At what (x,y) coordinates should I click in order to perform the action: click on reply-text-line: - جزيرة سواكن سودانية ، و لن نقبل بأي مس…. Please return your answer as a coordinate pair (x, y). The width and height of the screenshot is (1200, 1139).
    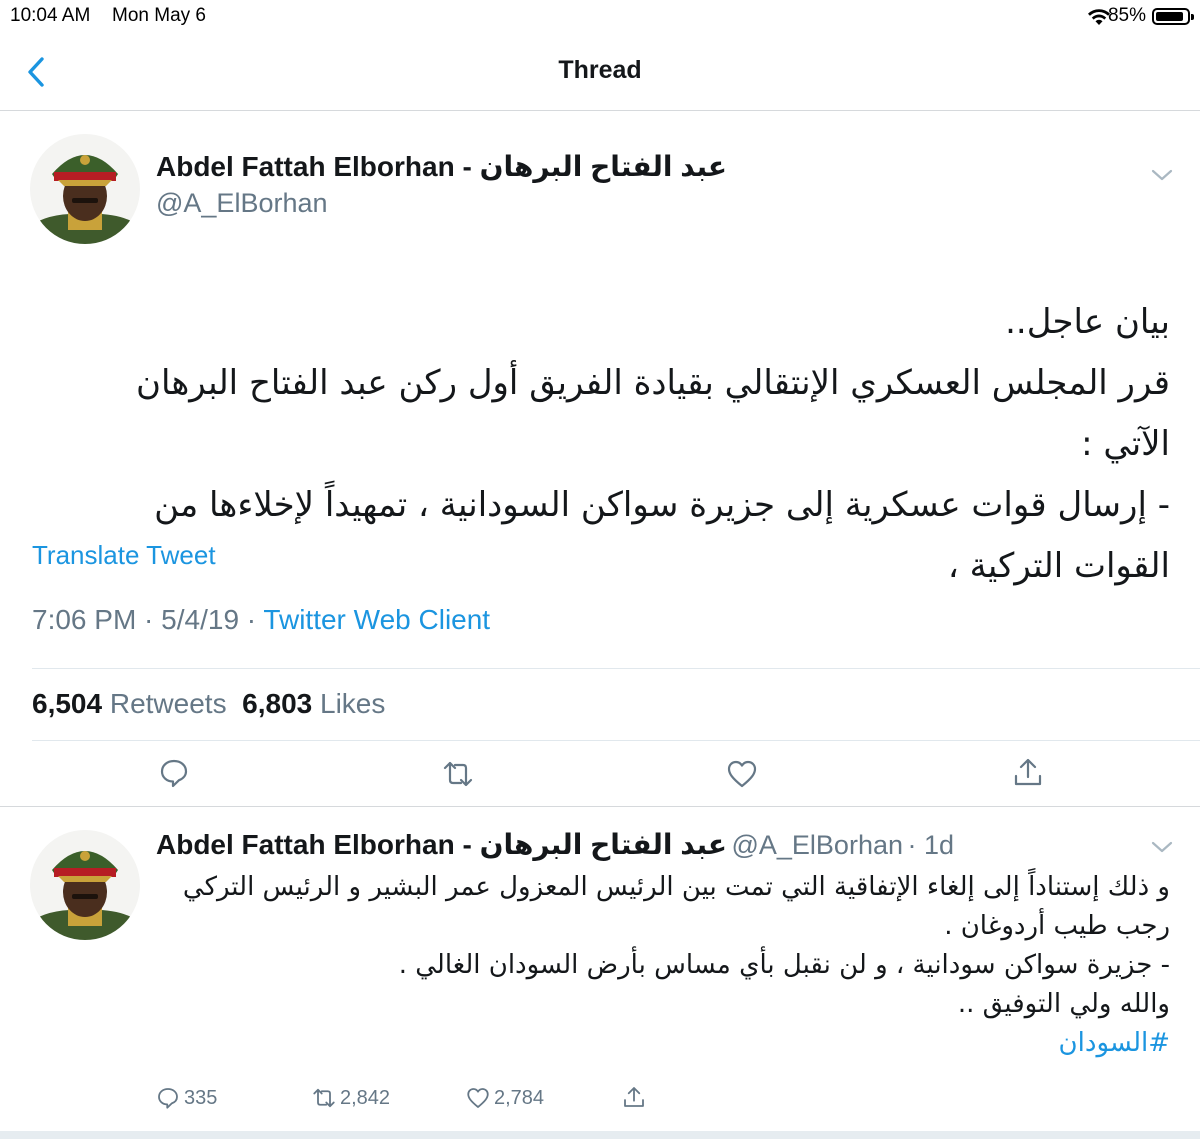
    Looking at the image, I should click on (784, 965).